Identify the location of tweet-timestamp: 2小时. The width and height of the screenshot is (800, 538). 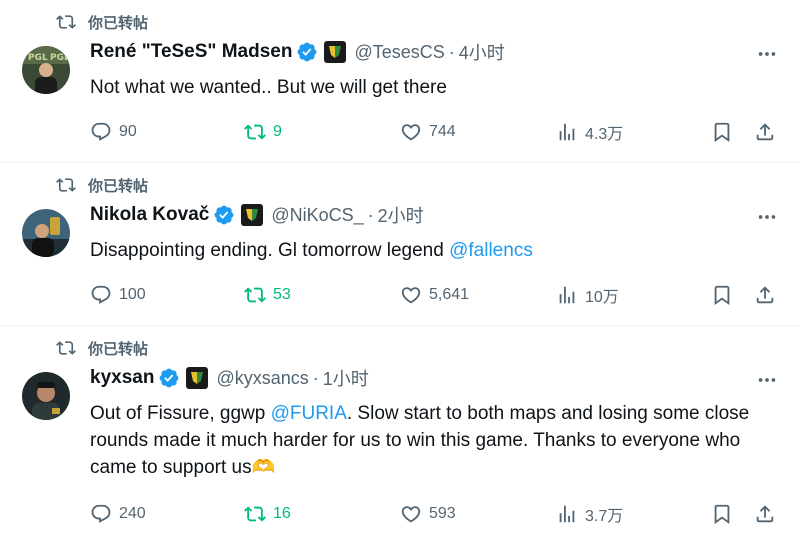
(401, 215).